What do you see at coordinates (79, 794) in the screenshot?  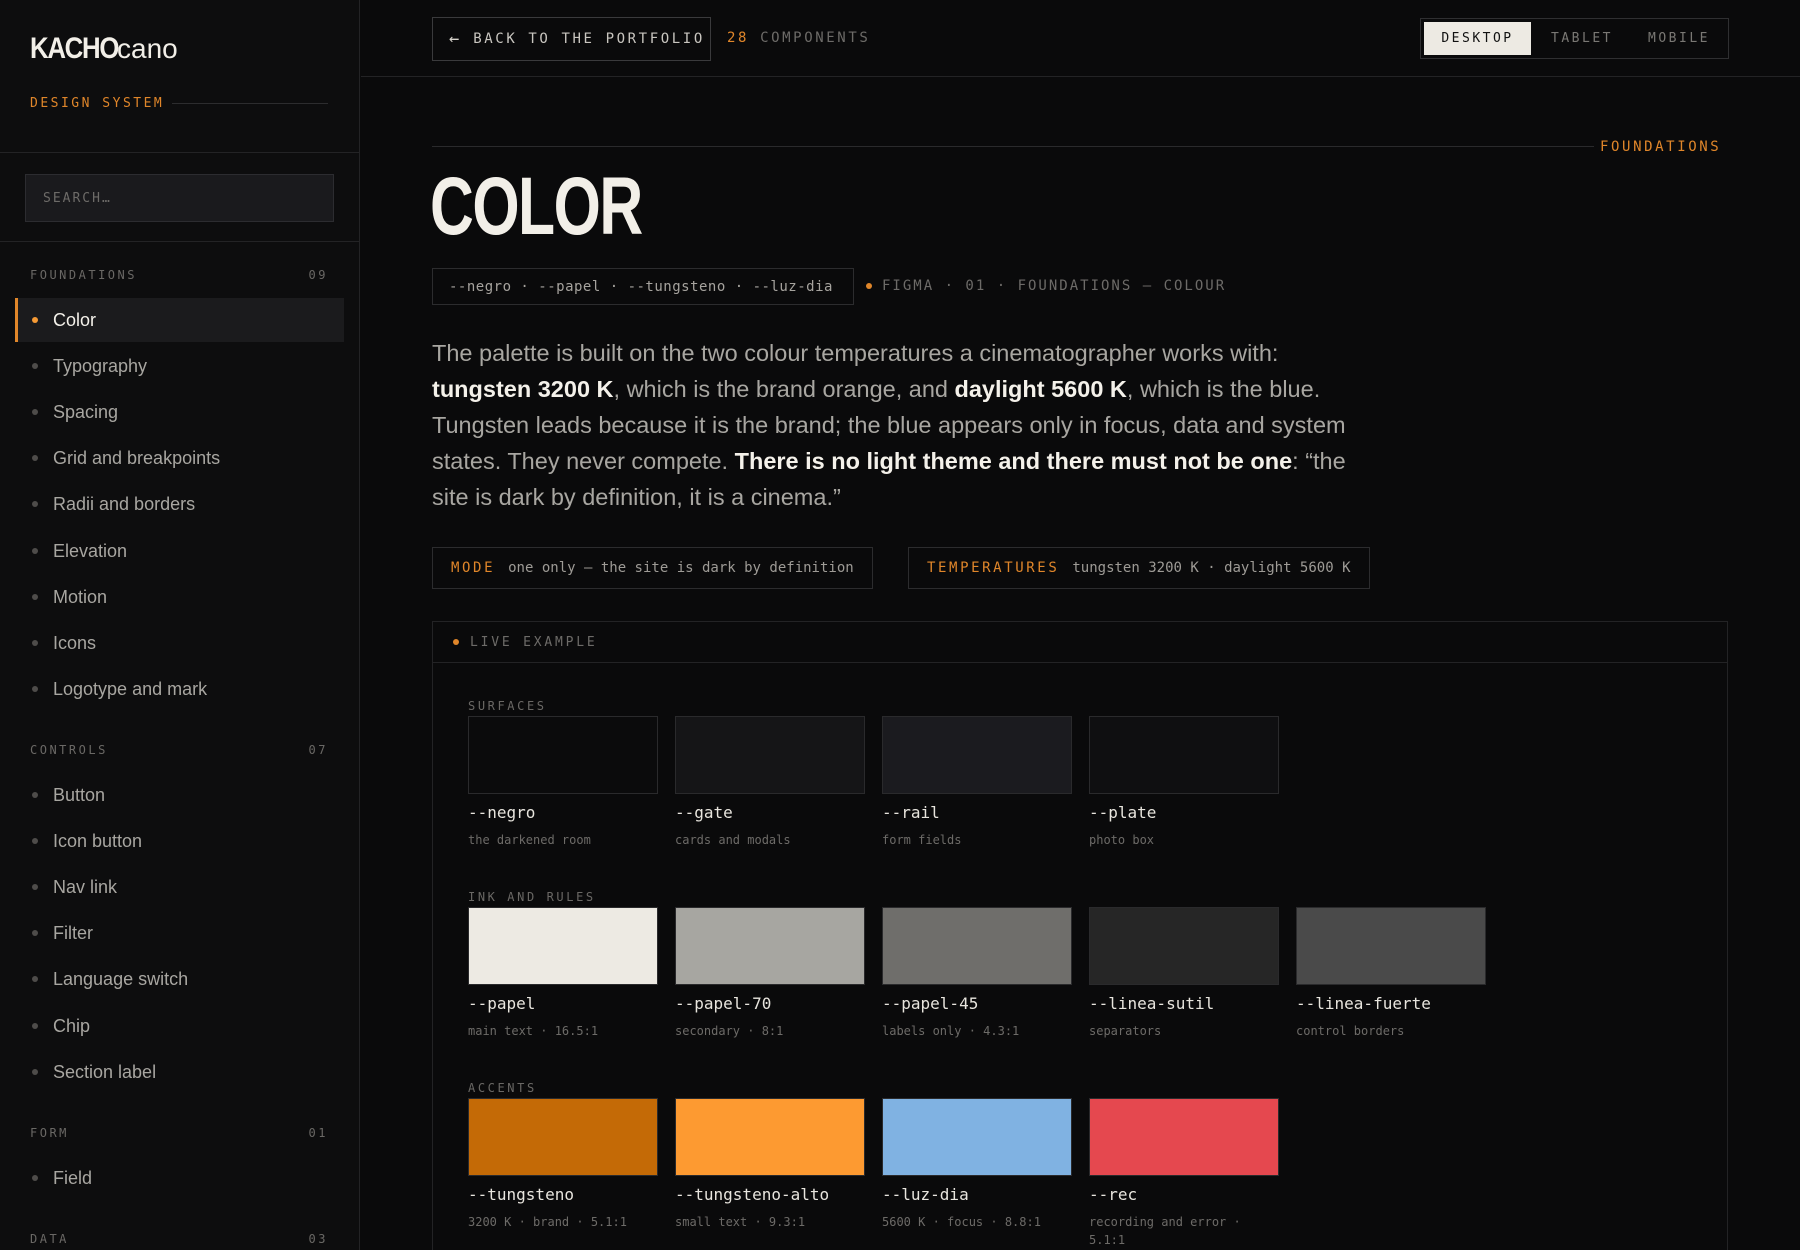 I see `sidebar-item-label: Button` at bounding box center [79, 794].